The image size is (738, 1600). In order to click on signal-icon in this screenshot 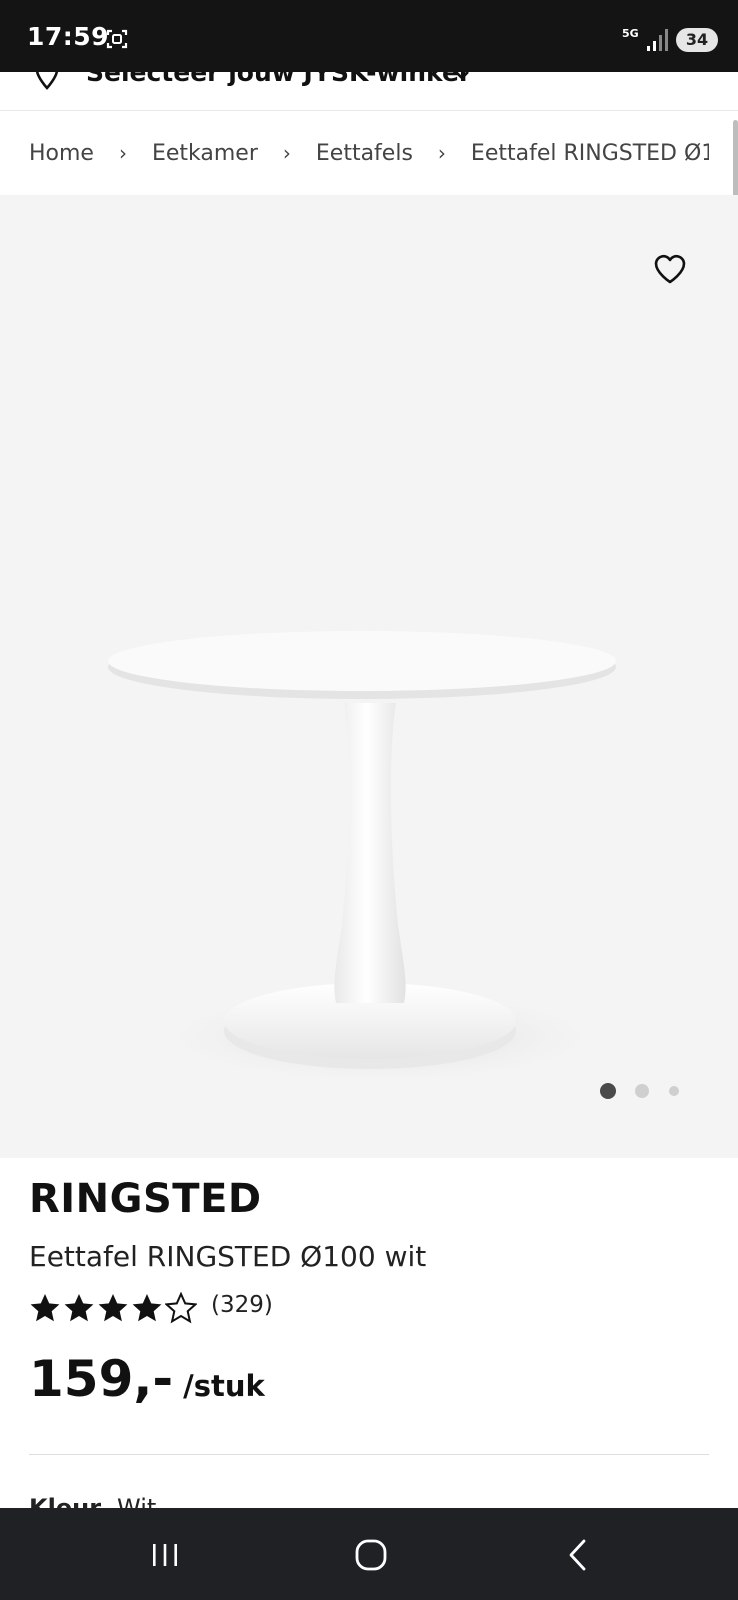, I will do `click(657, 40)`.